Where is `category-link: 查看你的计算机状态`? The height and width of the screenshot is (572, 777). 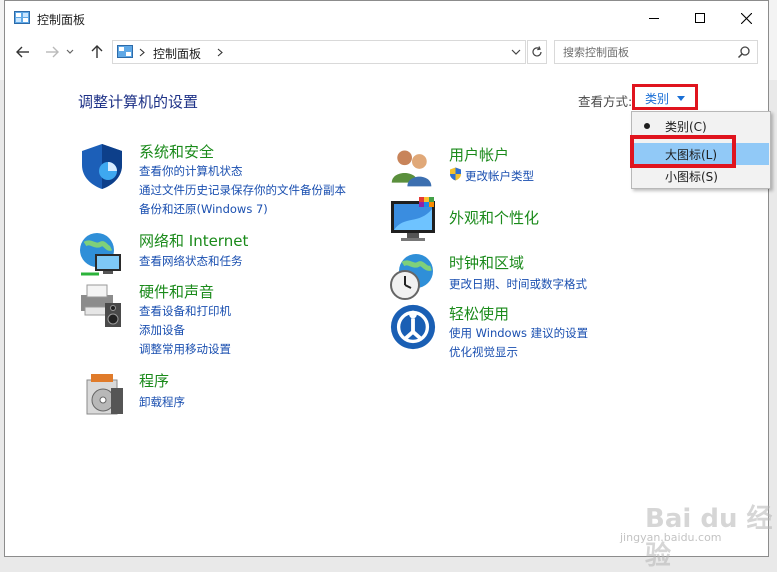
category-link: 查看你的计算机状态 is located at coordinates (191, 171).